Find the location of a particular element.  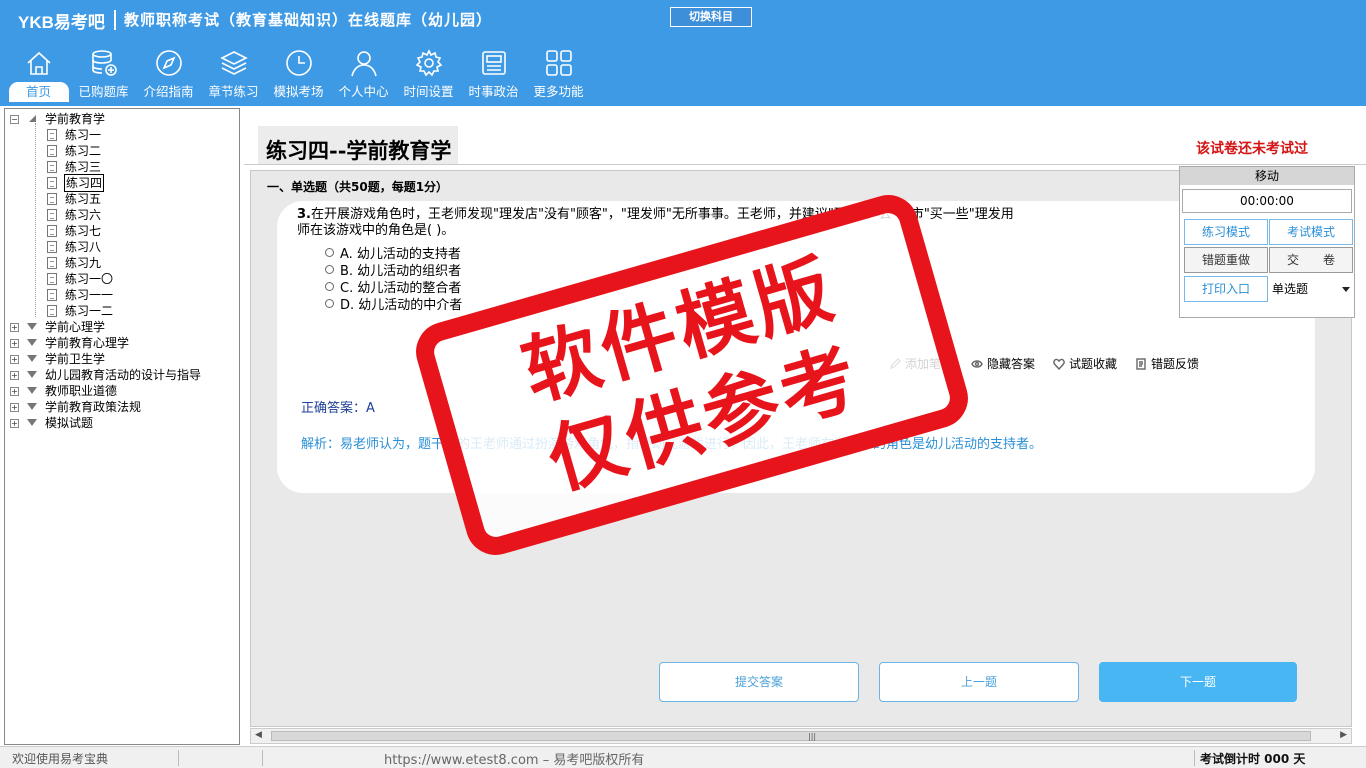

error-feedback-button: 错题反馈 is located at coordinates (1167, 363).